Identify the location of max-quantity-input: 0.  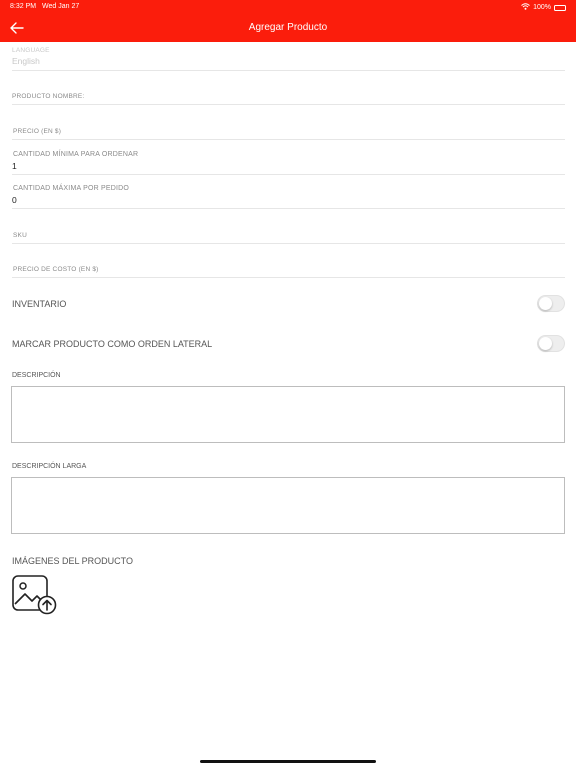
(288, 200).